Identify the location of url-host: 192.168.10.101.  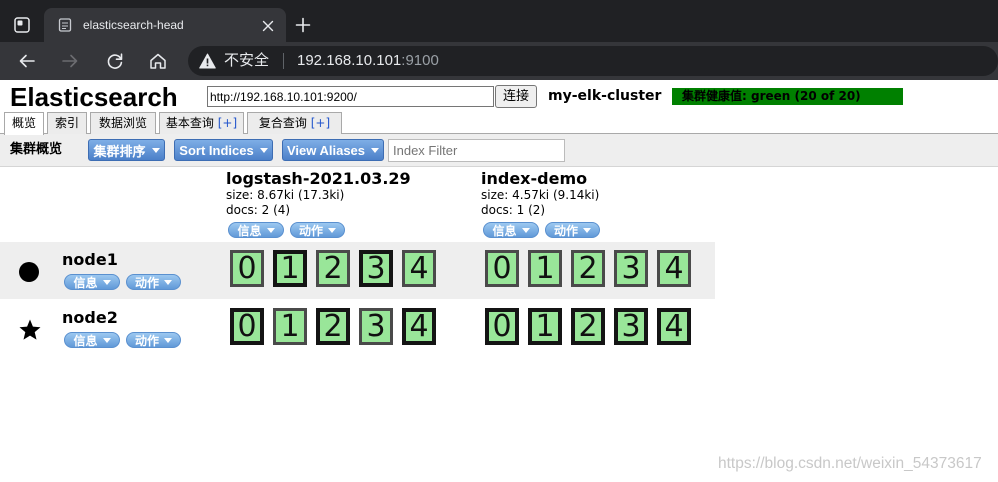
(349, 60).